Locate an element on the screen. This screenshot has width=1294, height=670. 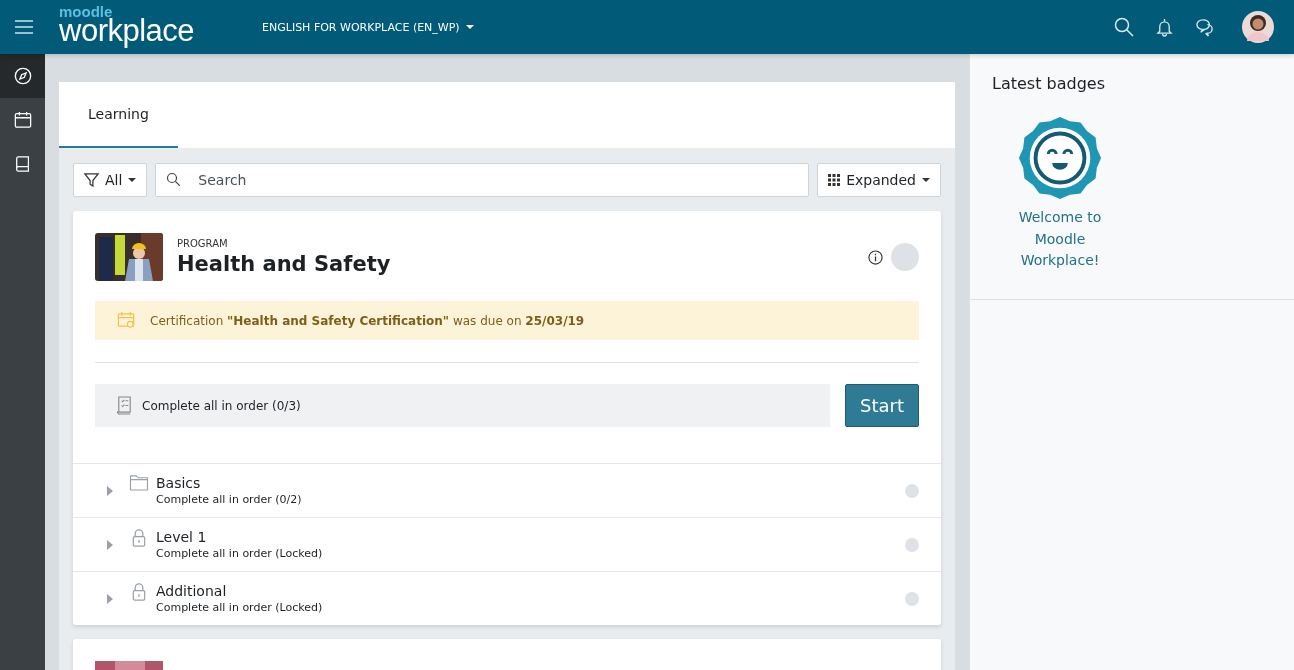
filter-icon is located at coordinates (91, 180).